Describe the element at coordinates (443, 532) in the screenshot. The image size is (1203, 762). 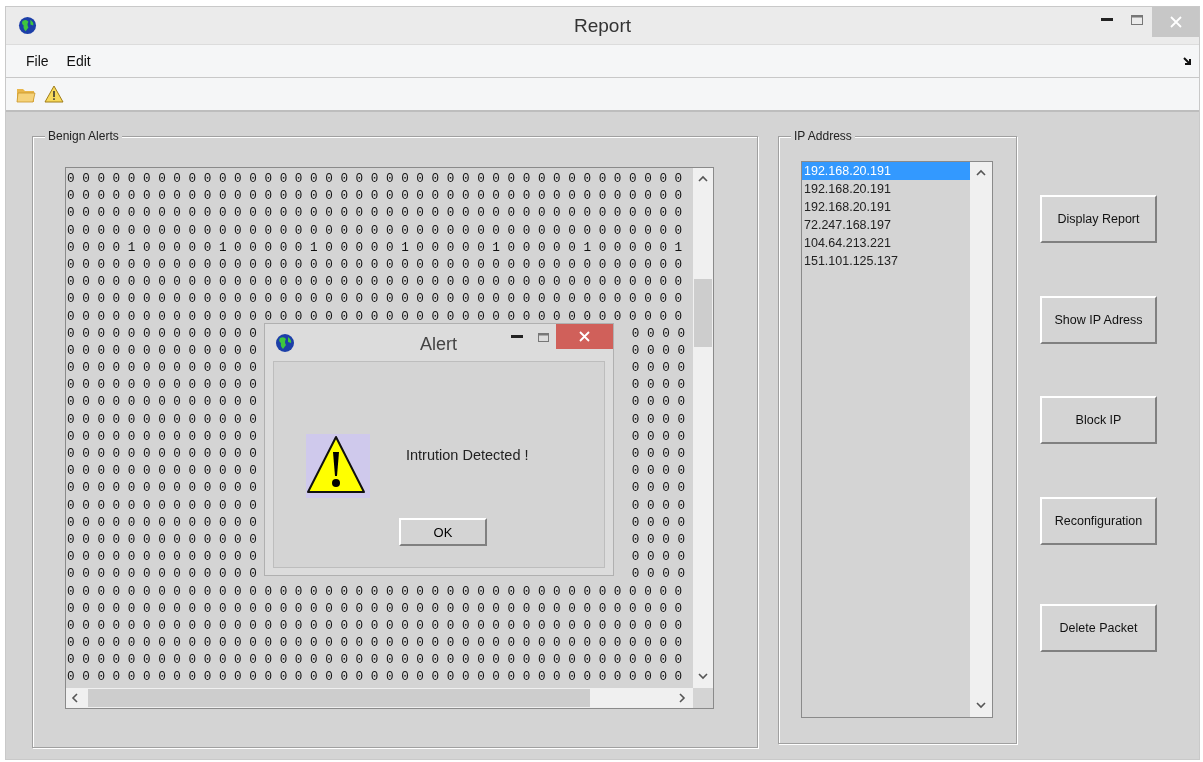
I see `ok-button: OK` at that location.